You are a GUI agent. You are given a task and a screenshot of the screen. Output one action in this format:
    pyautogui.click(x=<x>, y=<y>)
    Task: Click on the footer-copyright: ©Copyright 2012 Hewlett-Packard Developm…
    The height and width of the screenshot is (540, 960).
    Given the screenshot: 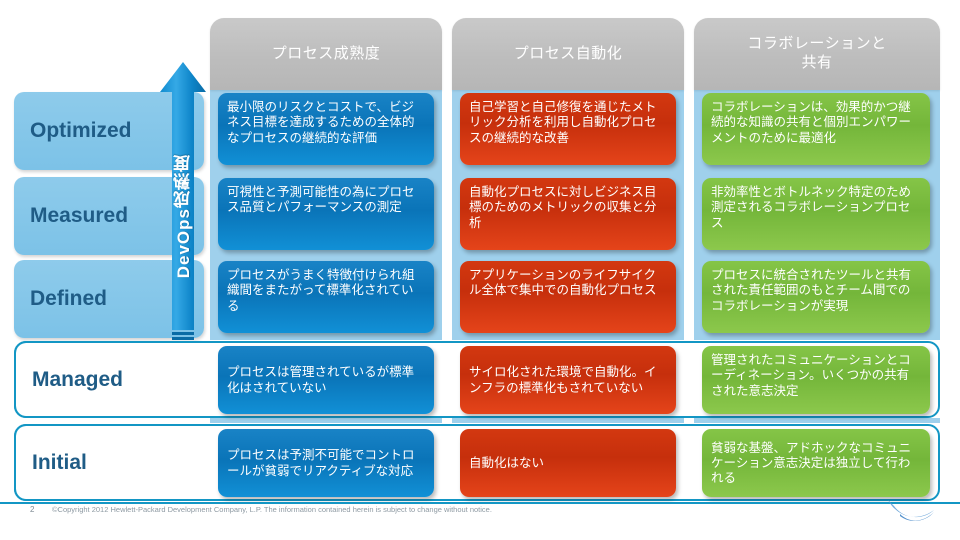 What is the action you would take?
    pyautogui.click(x=272, y=509)
    